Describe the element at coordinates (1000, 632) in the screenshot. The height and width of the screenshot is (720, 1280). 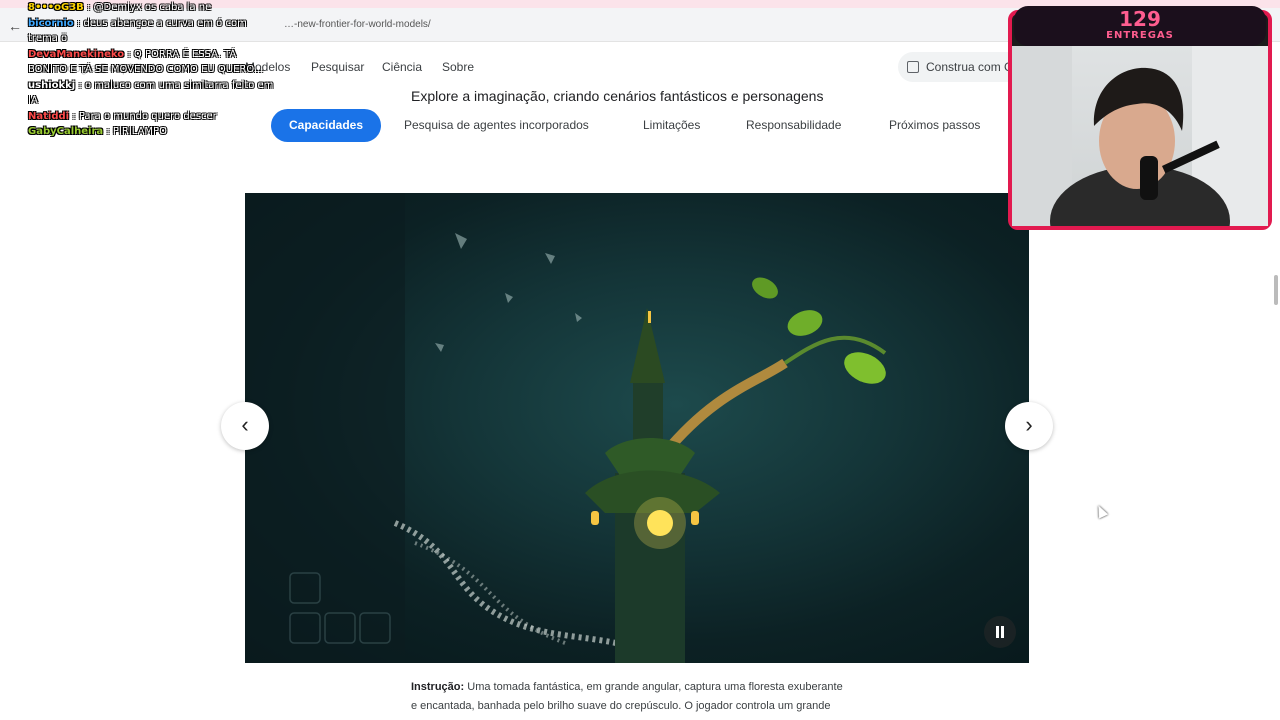
I see `pause-icon` at that location.